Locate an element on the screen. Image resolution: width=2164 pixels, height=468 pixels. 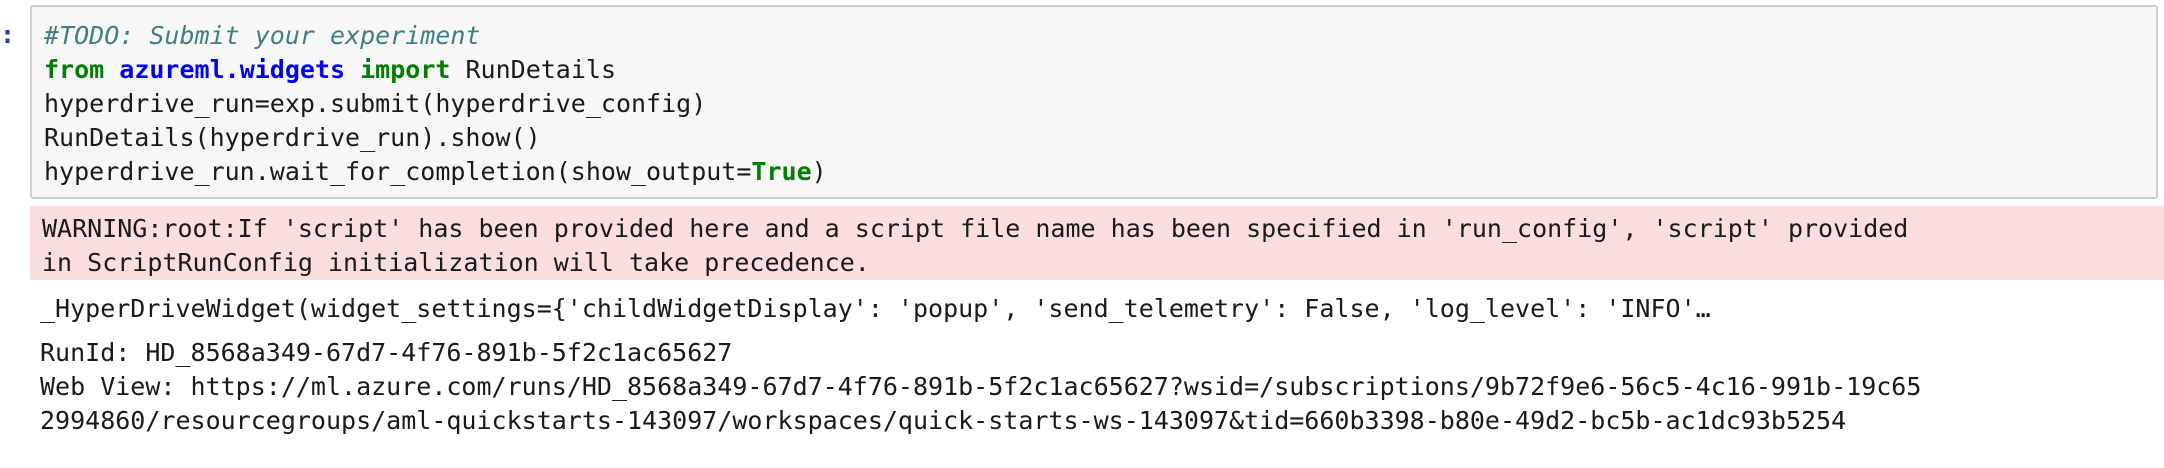
import-name: RunDetails is located at coordinates (533, 69).